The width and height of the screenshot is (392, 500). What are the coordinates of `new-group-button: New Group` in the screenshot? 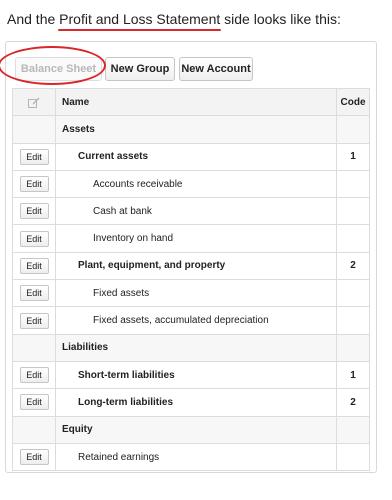 It's located at (140, 69).